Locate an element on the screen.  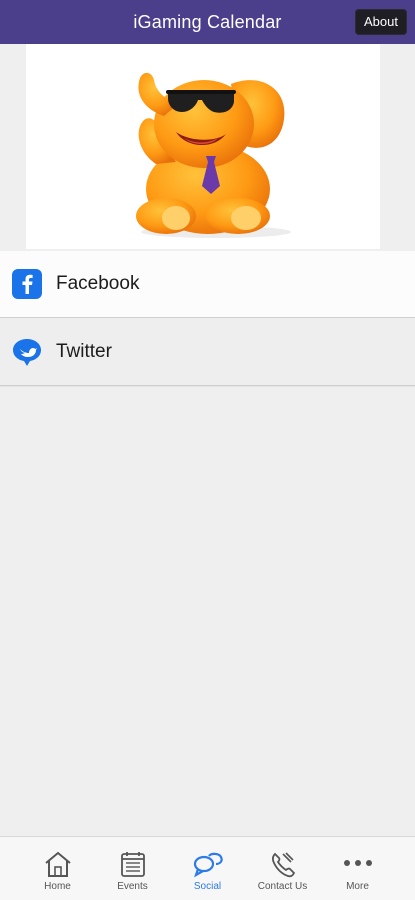
more-dots-icon is located at coordinates (358, 864).